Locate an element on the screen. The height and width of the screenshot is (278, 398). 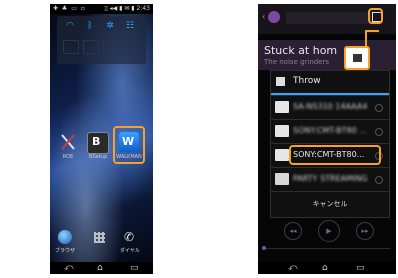
tools-icon is located at coordinates (68, 142).